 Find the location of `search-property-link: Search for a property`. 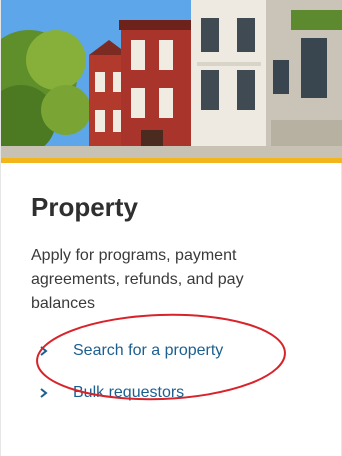

search-property-link: Search for a property is located at coordinates (179, 351).